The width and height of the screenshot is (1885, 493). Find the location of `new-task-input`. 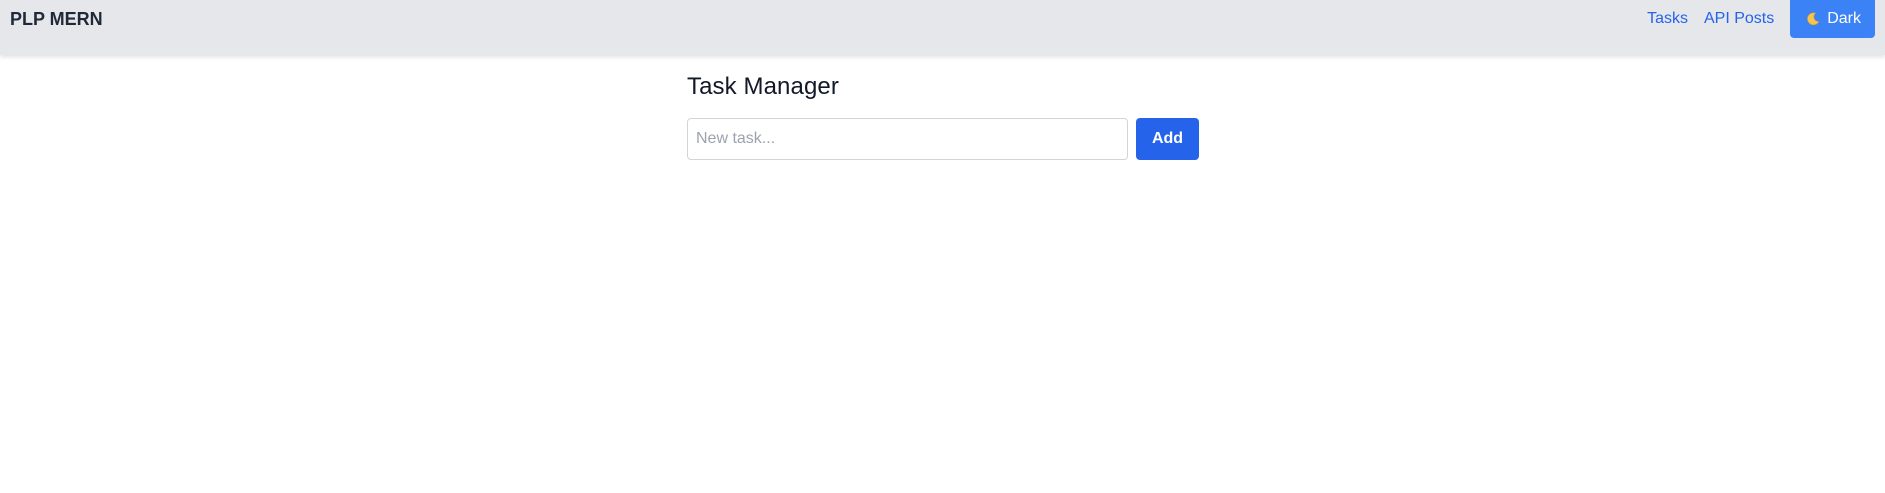

new-task-input is located at coordinates (907, 139).